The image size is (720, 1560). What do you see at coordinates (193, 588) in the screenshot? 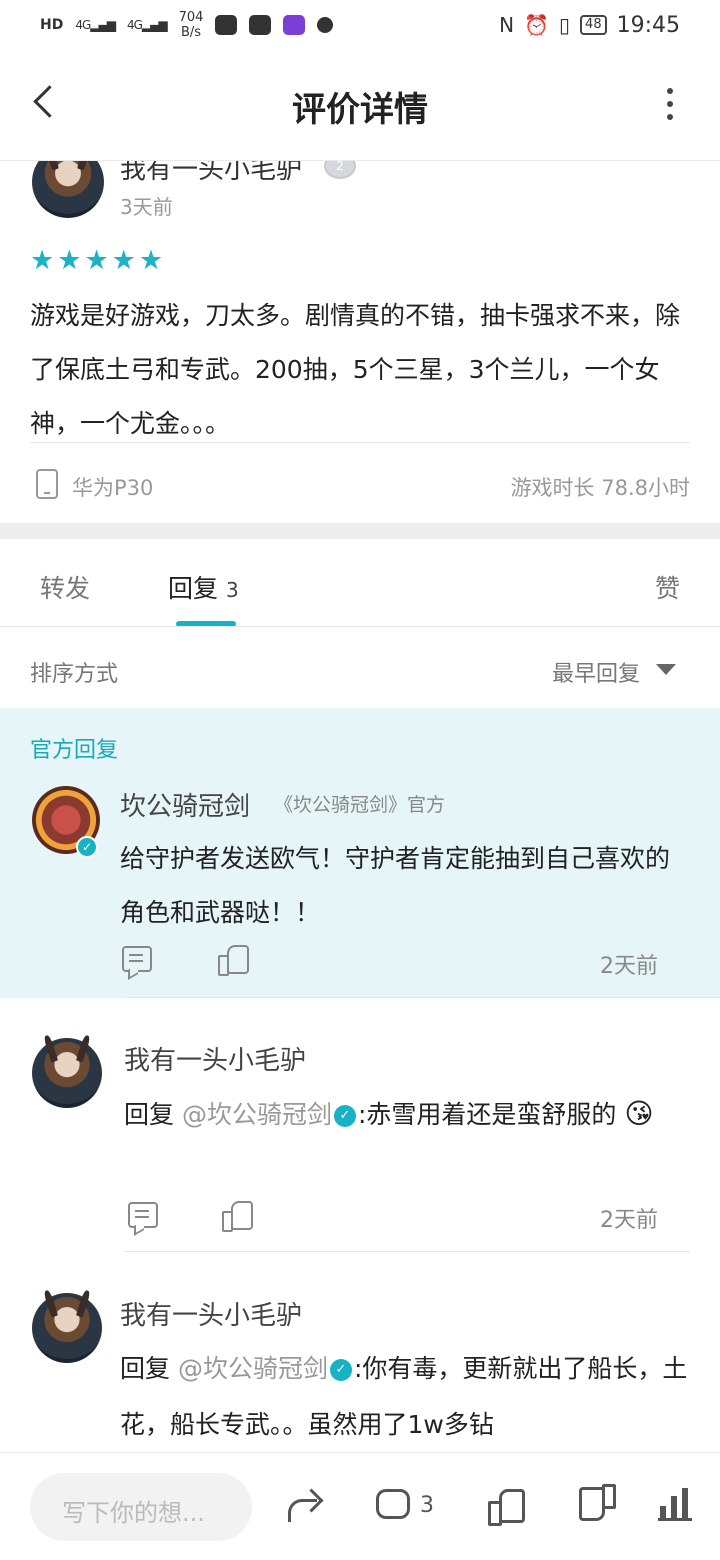
I see `tab-reply-label: 回复` at bounding box center [193, 588].